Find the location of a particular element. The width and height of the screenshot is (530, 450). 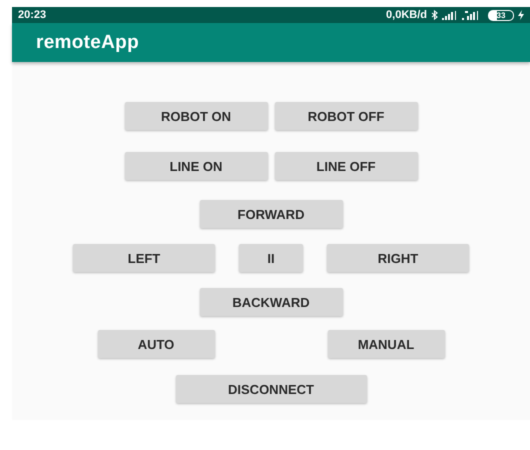

battery-level: 33 is located at coordinates (501, 15).